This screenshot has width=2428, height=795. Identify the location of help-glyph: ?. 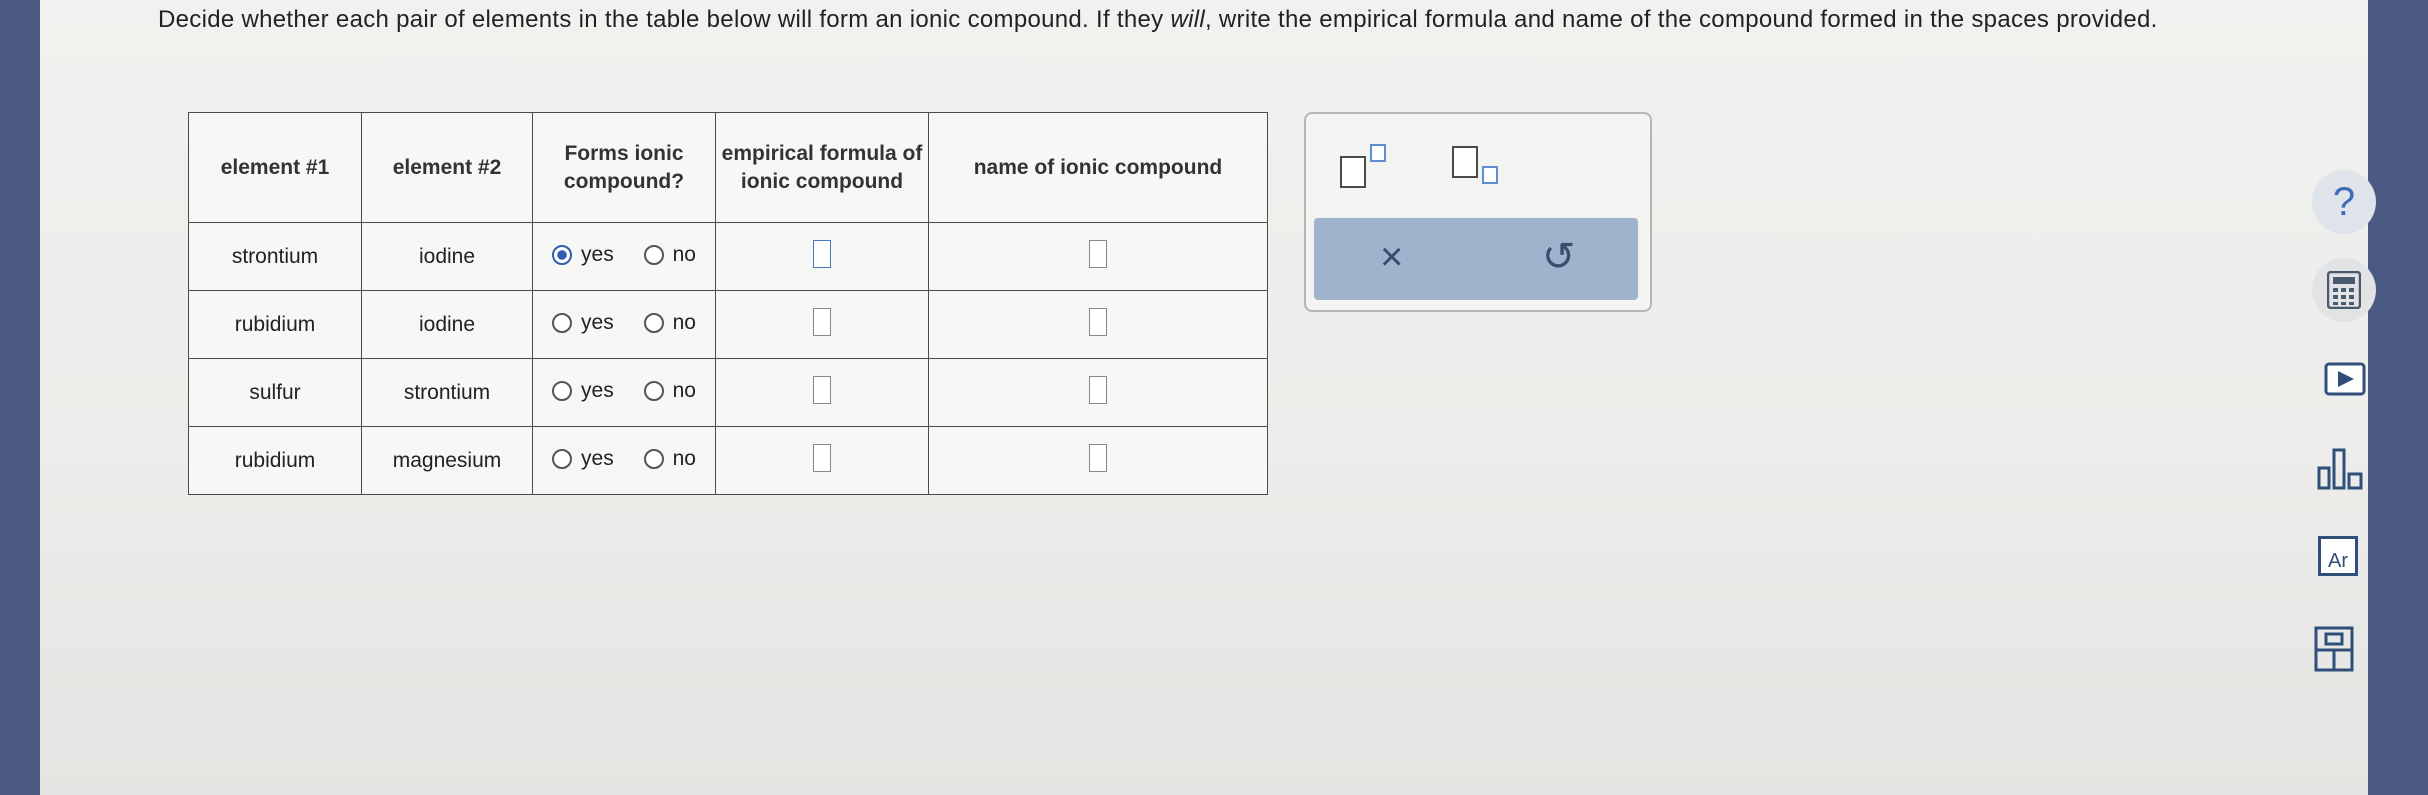
(2344, 201).